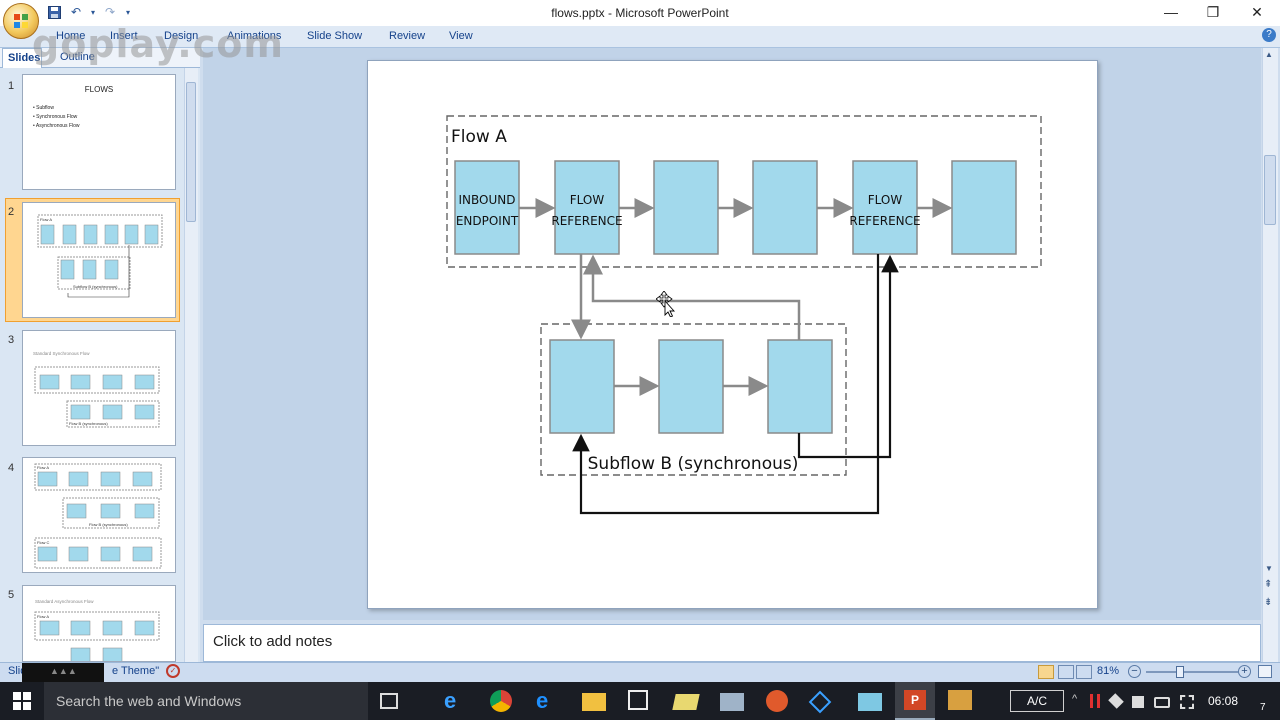  What do you see at coordinates (960, 700) in the screenshot?
I see `app-archive-icon` at bounding box center [960, 700].